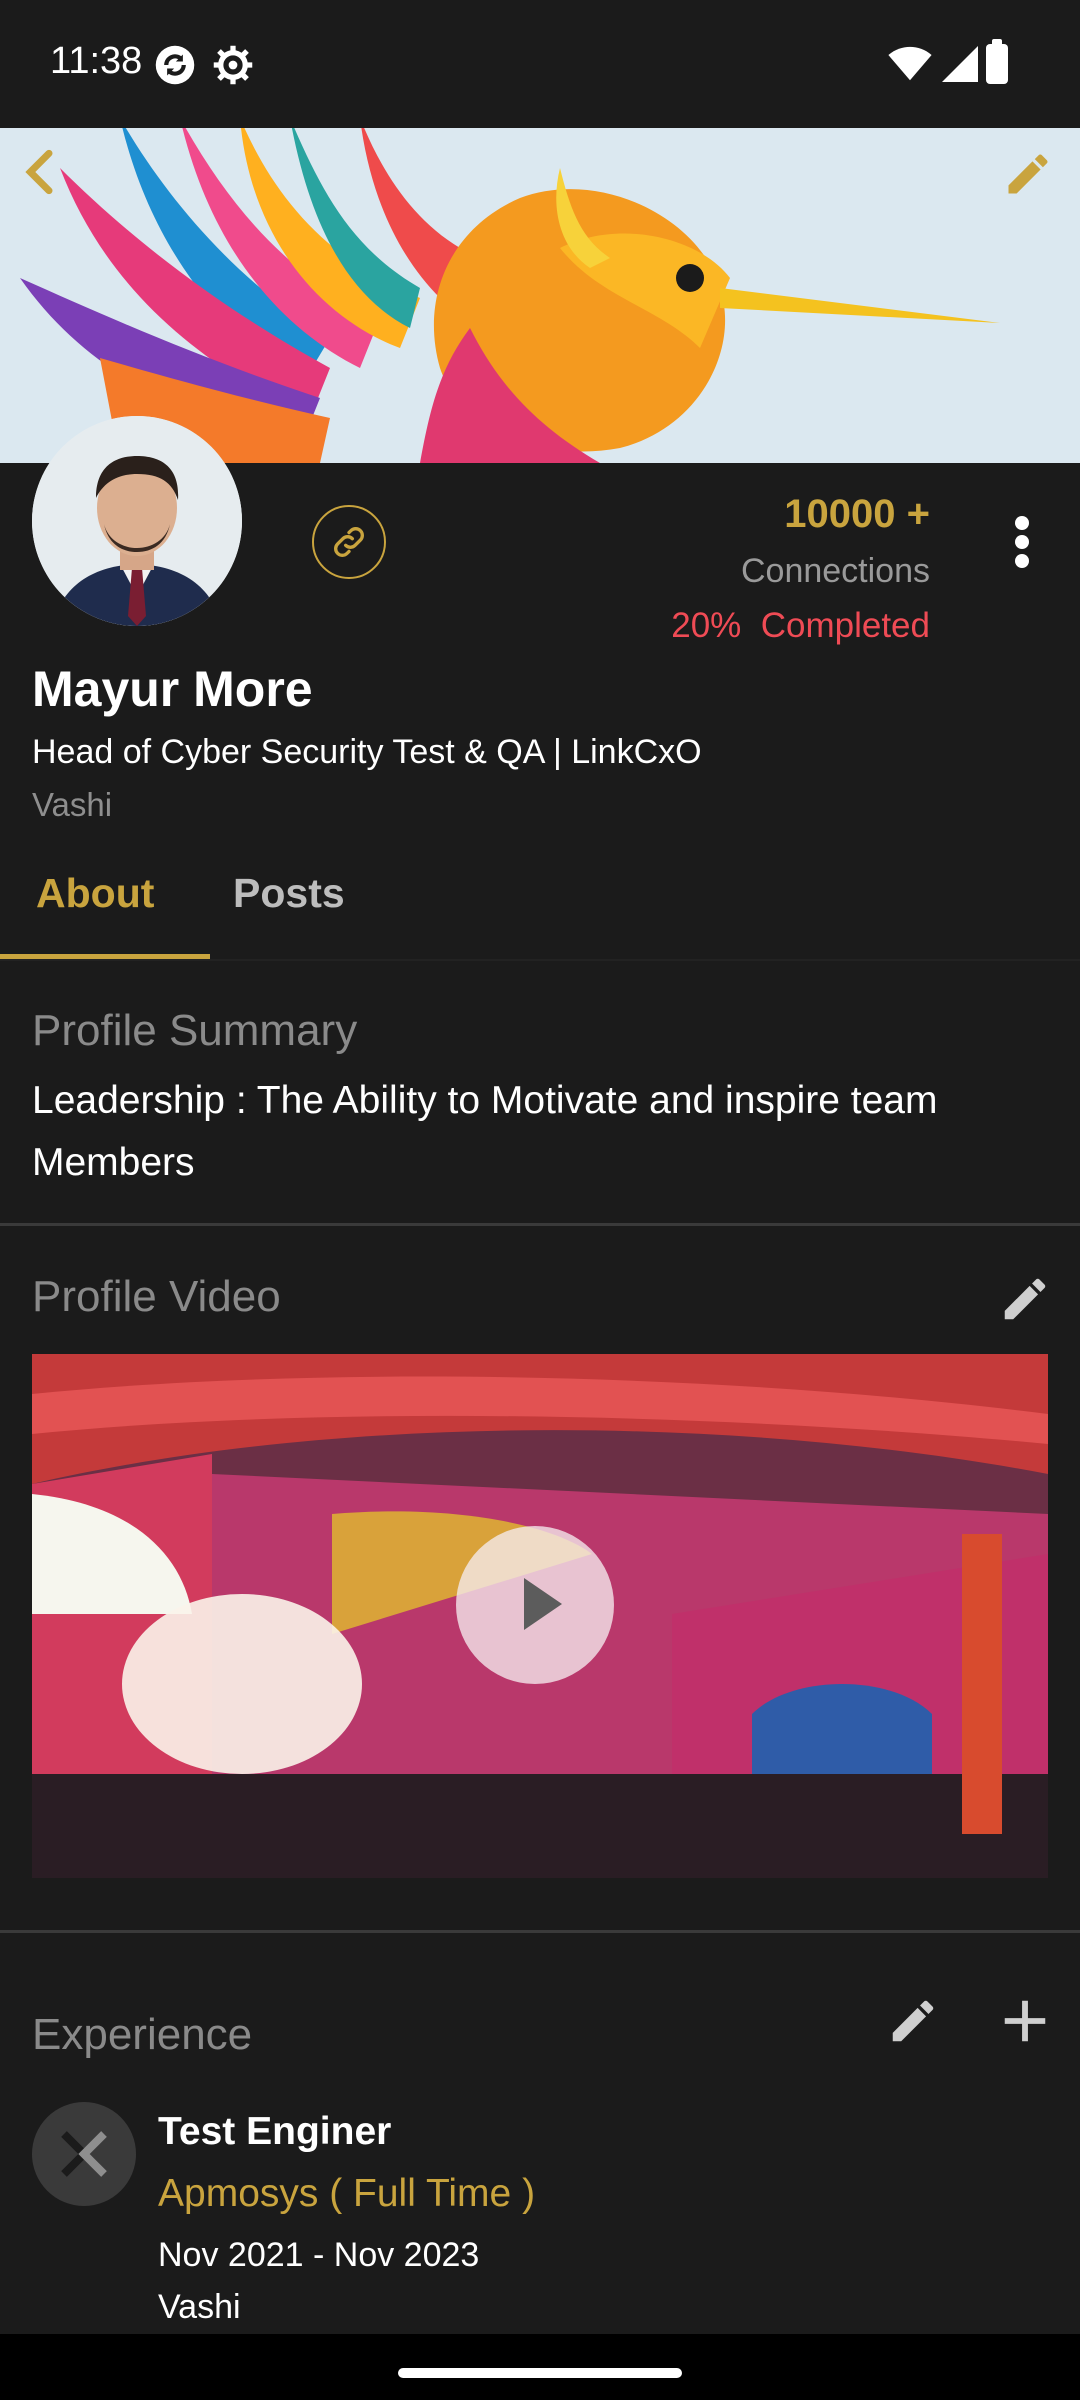 The image size is (1080, 2400). I want to click on tab-bar: About Posts, so click(540, 910).